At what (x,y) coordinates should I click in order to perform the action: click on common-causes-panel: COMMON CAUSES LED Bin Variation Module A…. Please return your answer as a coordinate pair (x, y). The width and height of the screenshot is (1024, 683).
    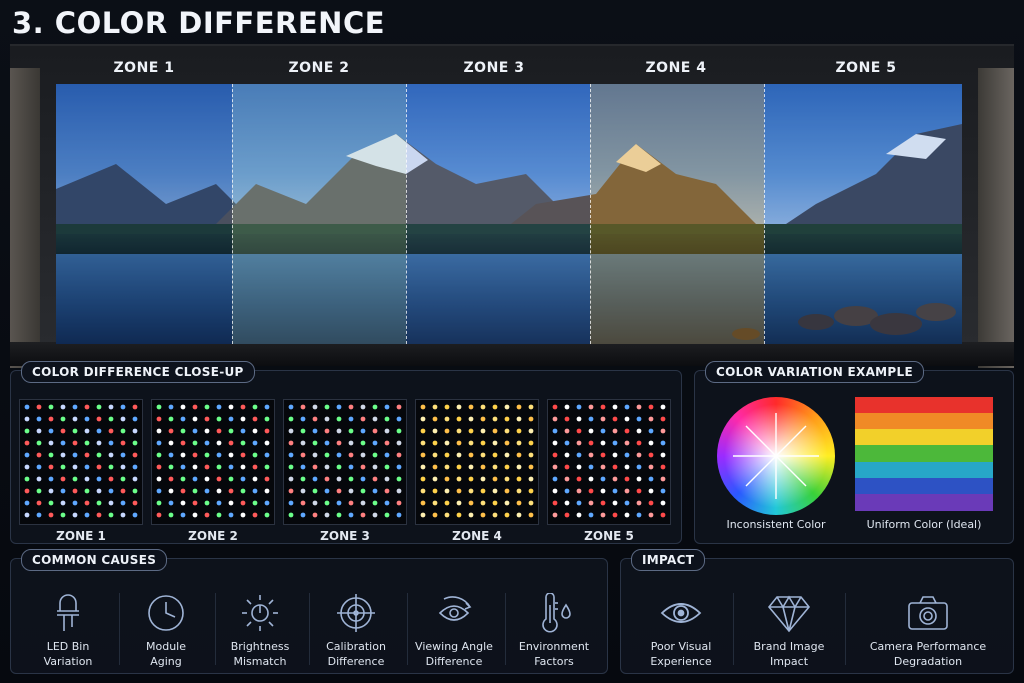
    Looking at the image, I should click on (309, 611).